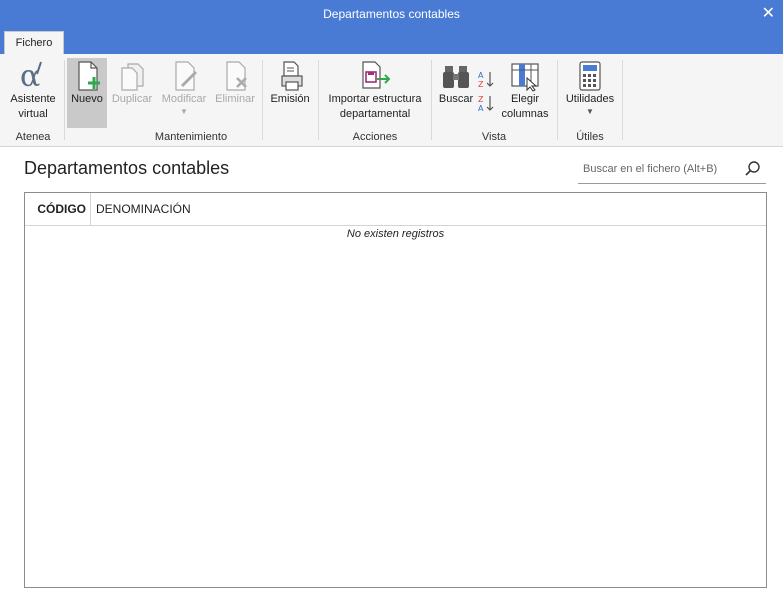  I want to click on sort-descending-button: Z A, so click(487, 103).